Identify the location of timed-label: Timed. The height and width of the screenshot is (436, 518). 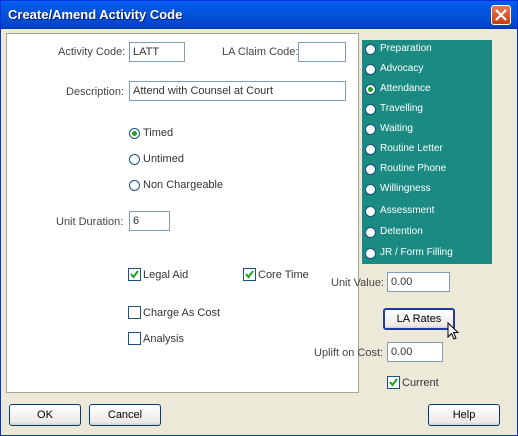
(158, 133).